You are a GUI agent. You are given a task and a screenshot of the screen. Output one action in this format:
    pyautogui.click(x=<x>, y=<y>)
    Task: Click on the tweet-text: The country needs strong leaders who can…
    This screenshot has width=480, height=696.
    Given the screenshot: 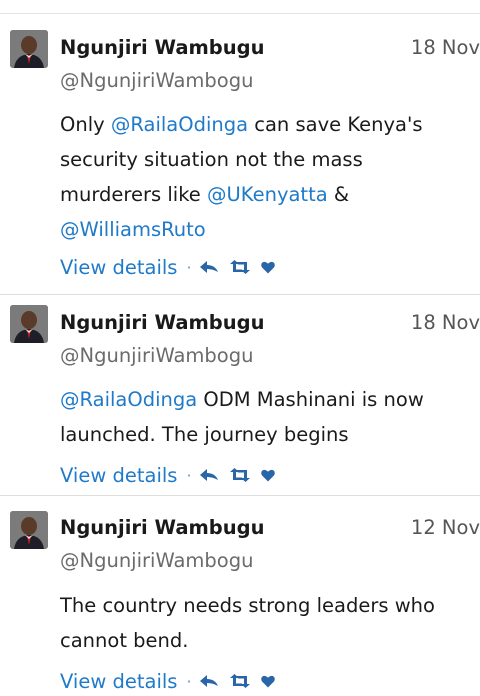 What is the action you would take?
    pyautogui.click(x=265, y=623)
    